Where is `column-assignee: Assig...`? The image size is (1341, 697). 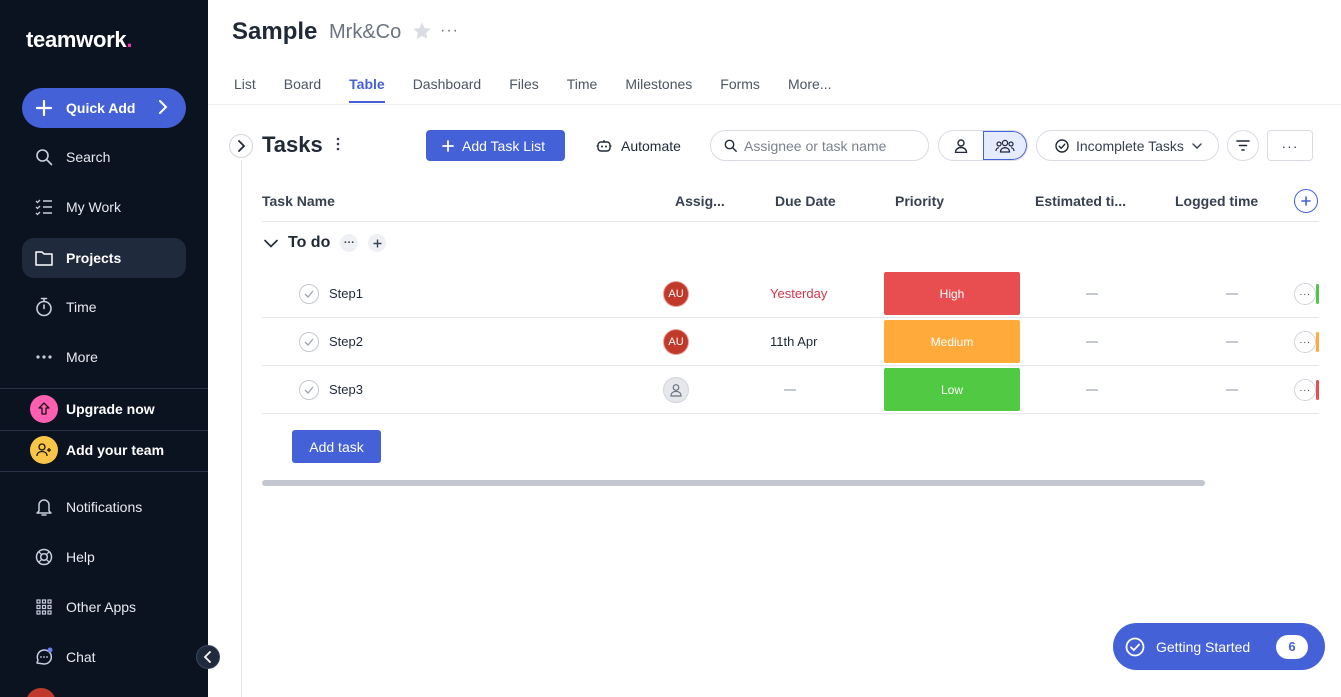
column-assignee: Assig... is located at coordinates (700, 201).